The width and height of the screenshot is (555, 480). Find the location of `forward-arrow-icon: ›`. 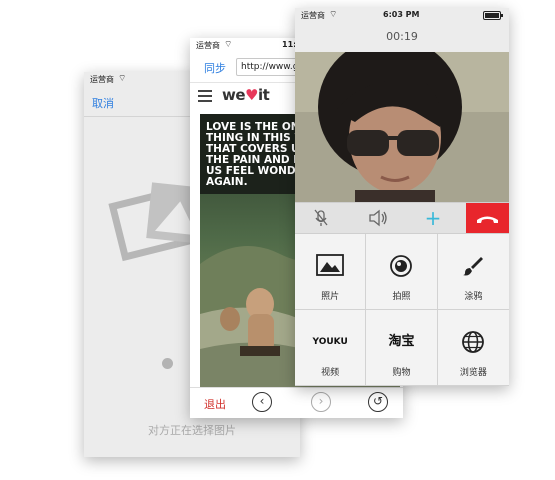

forward-arrow-icon: › is located at coordinates (321, 402).